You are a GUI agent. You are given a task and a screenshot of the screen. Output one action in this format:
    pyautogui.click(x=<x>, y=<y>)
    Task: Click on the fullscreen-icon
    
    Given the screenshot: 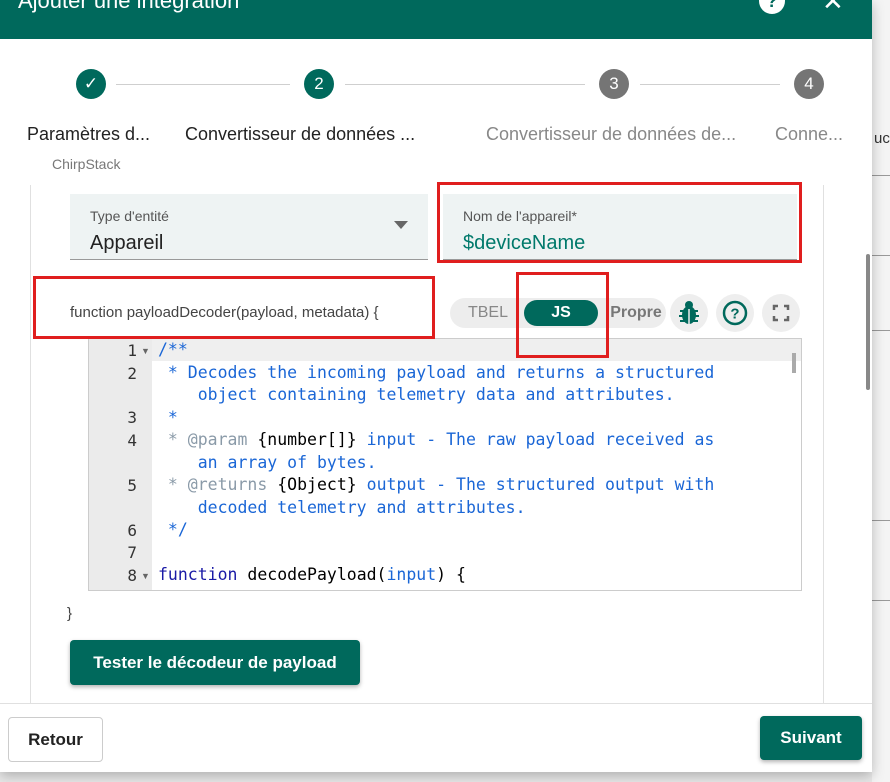 What is the action you would take?
    pyautogui.click(x=781, y=313)
    